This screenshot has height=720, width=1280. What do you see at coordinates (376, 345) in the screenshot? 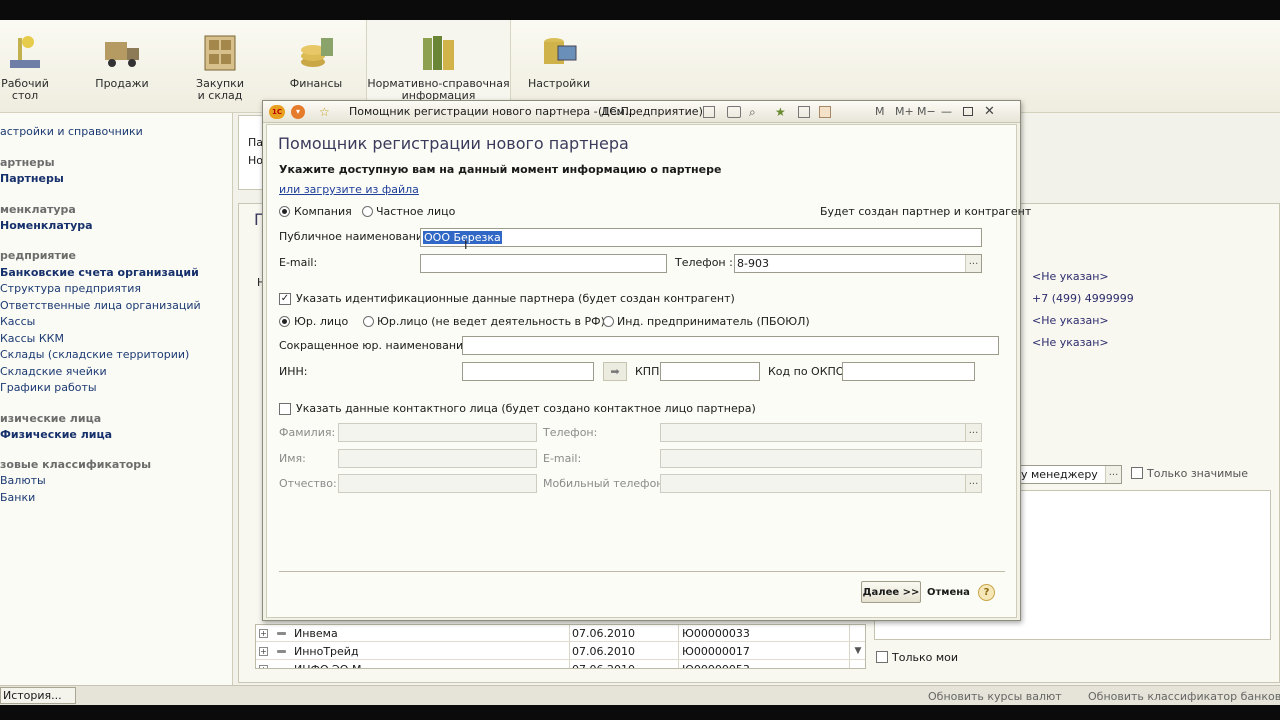
I see `short-name-label: Сокращенное юр. наименование:` at bounding box center [376, 345].